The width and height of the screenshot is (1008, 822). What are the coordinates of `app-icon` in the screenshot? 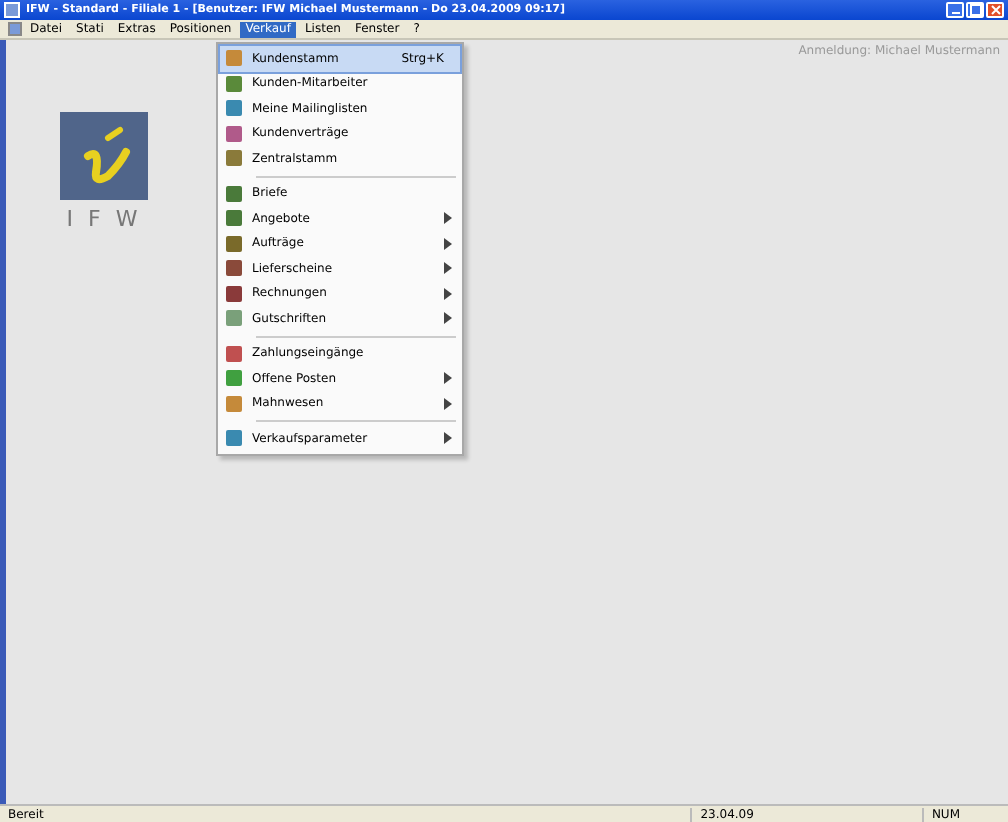 It's located at (12, 10).